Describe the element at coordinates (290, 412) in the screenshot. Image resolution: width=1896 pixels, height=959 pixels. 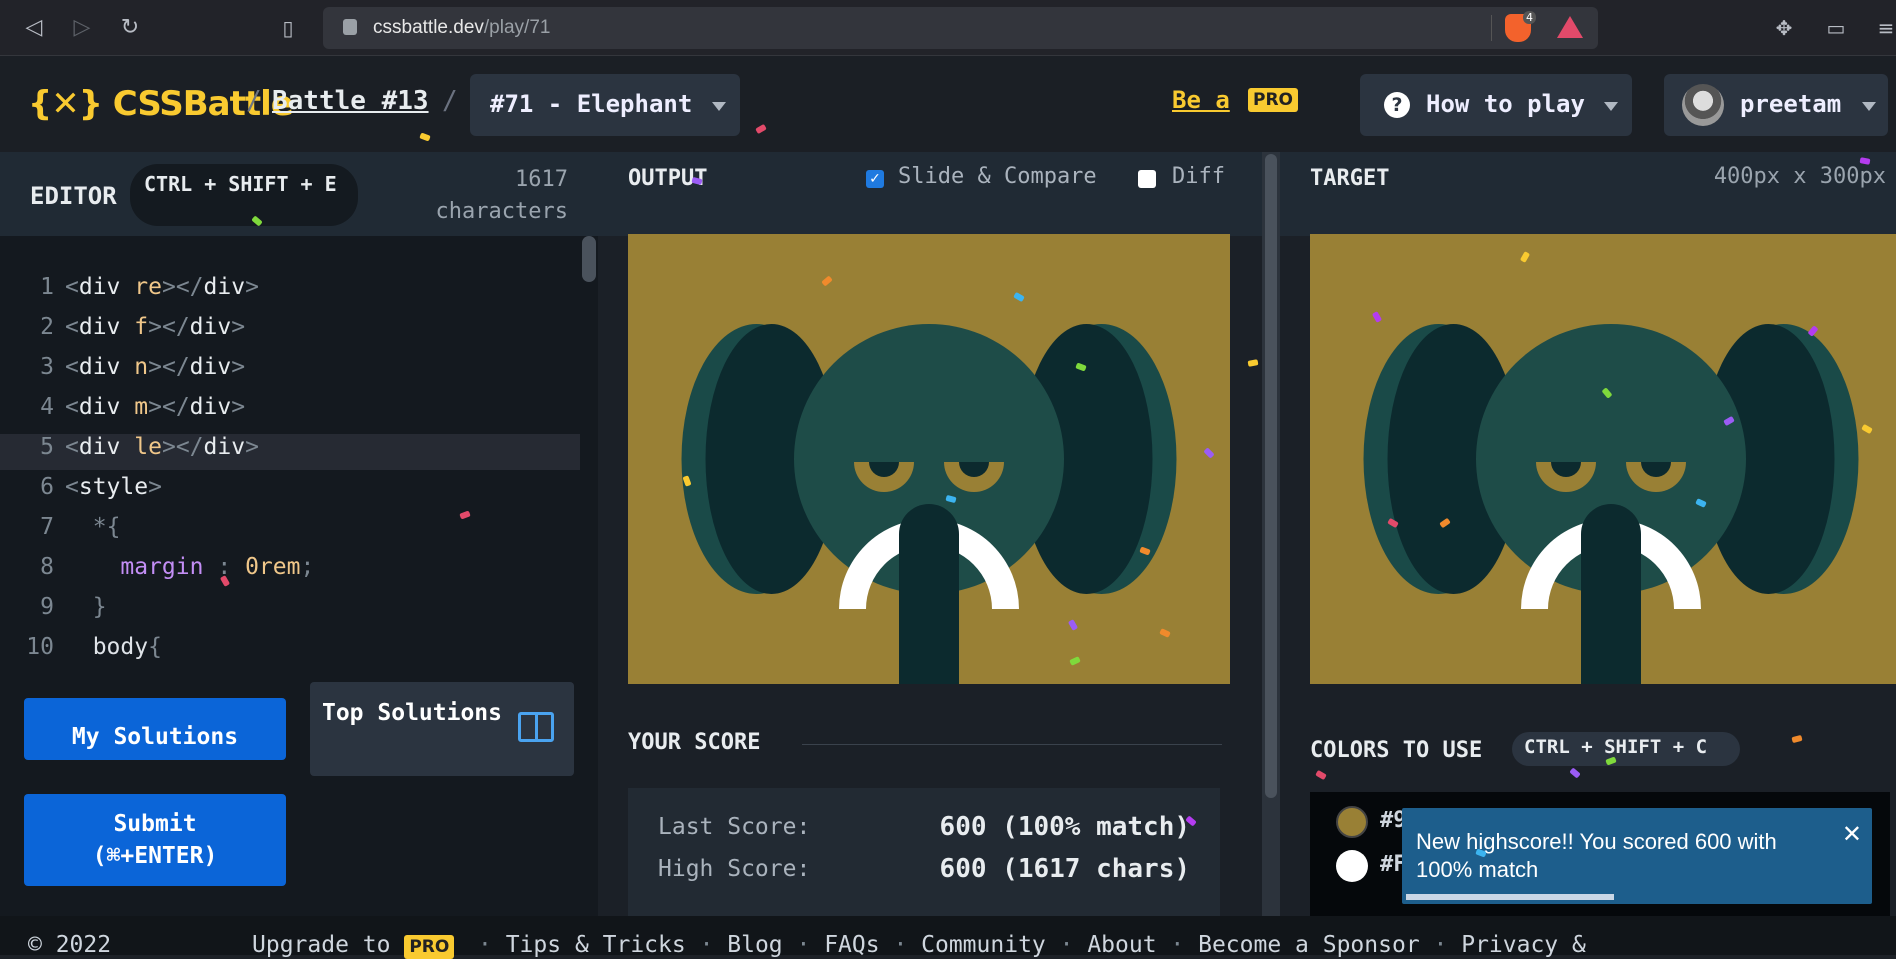
I see `code-line: 4 <div m></div>` at that location.